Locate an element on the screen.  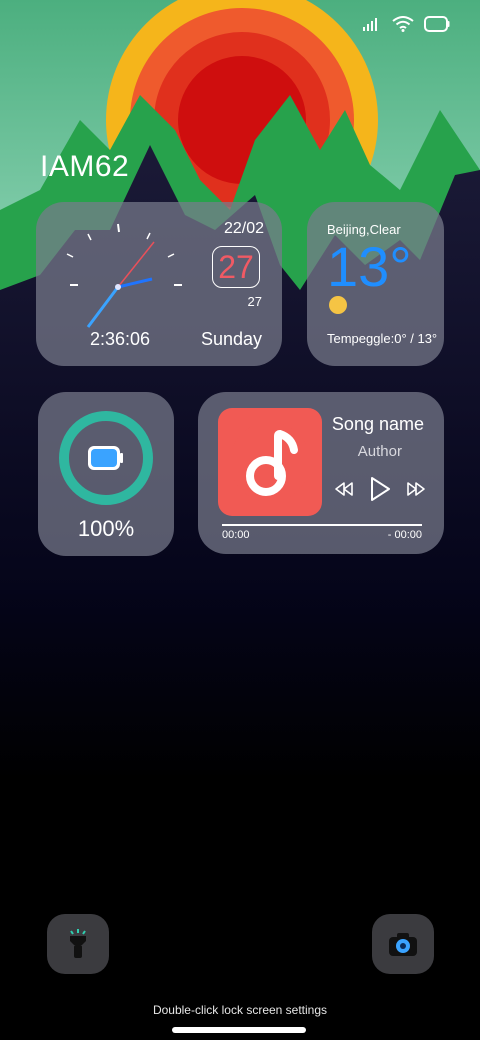
music-widget: Song name Author 00:00 - 00:00 is located at coordinates (321, 473).